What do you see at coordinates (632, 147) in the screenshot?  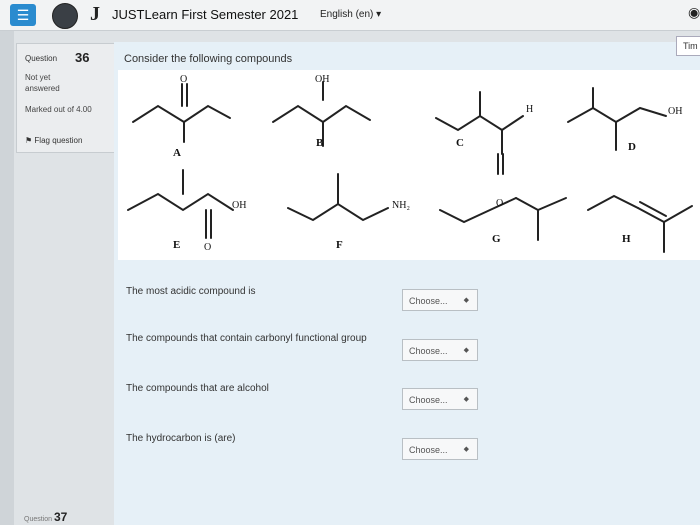 I see `label-d: D` at bounding box center [632, 147].